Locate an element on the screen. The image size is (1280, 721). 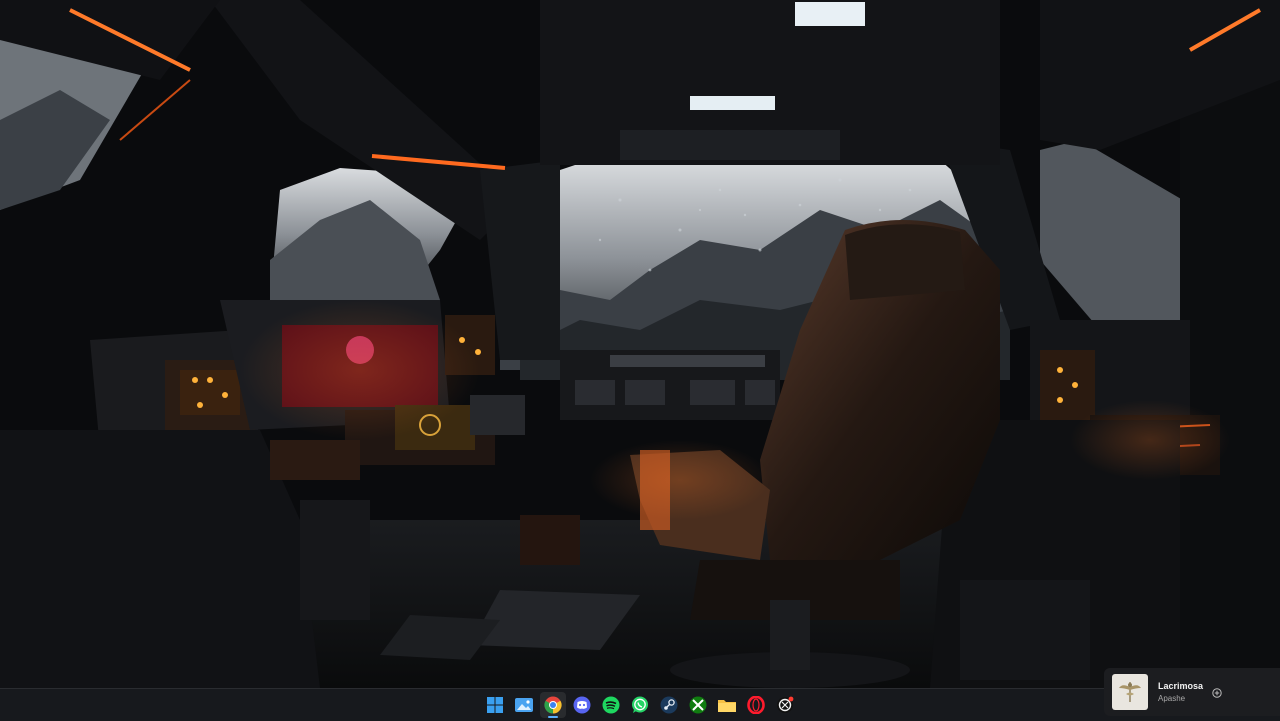
openai-icon is located at coordinates (784, 704).